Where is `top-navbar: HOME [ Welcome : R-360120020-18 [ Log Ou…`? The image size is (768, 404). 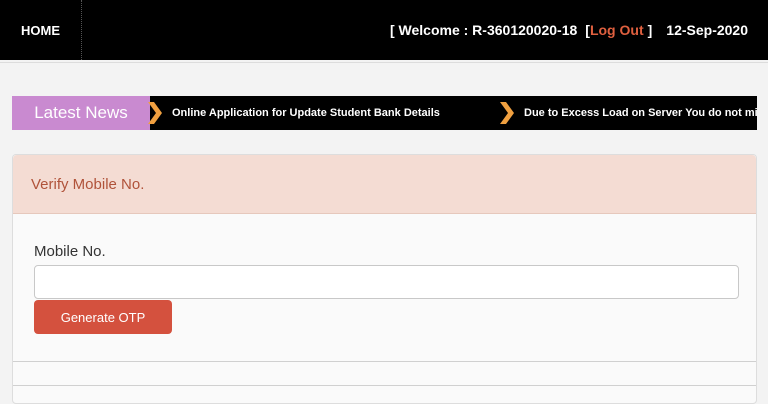
top-navbar: HOME [ Welcome : R-360120020-18 [ Log Ou… is located at coordinates (384, 30).